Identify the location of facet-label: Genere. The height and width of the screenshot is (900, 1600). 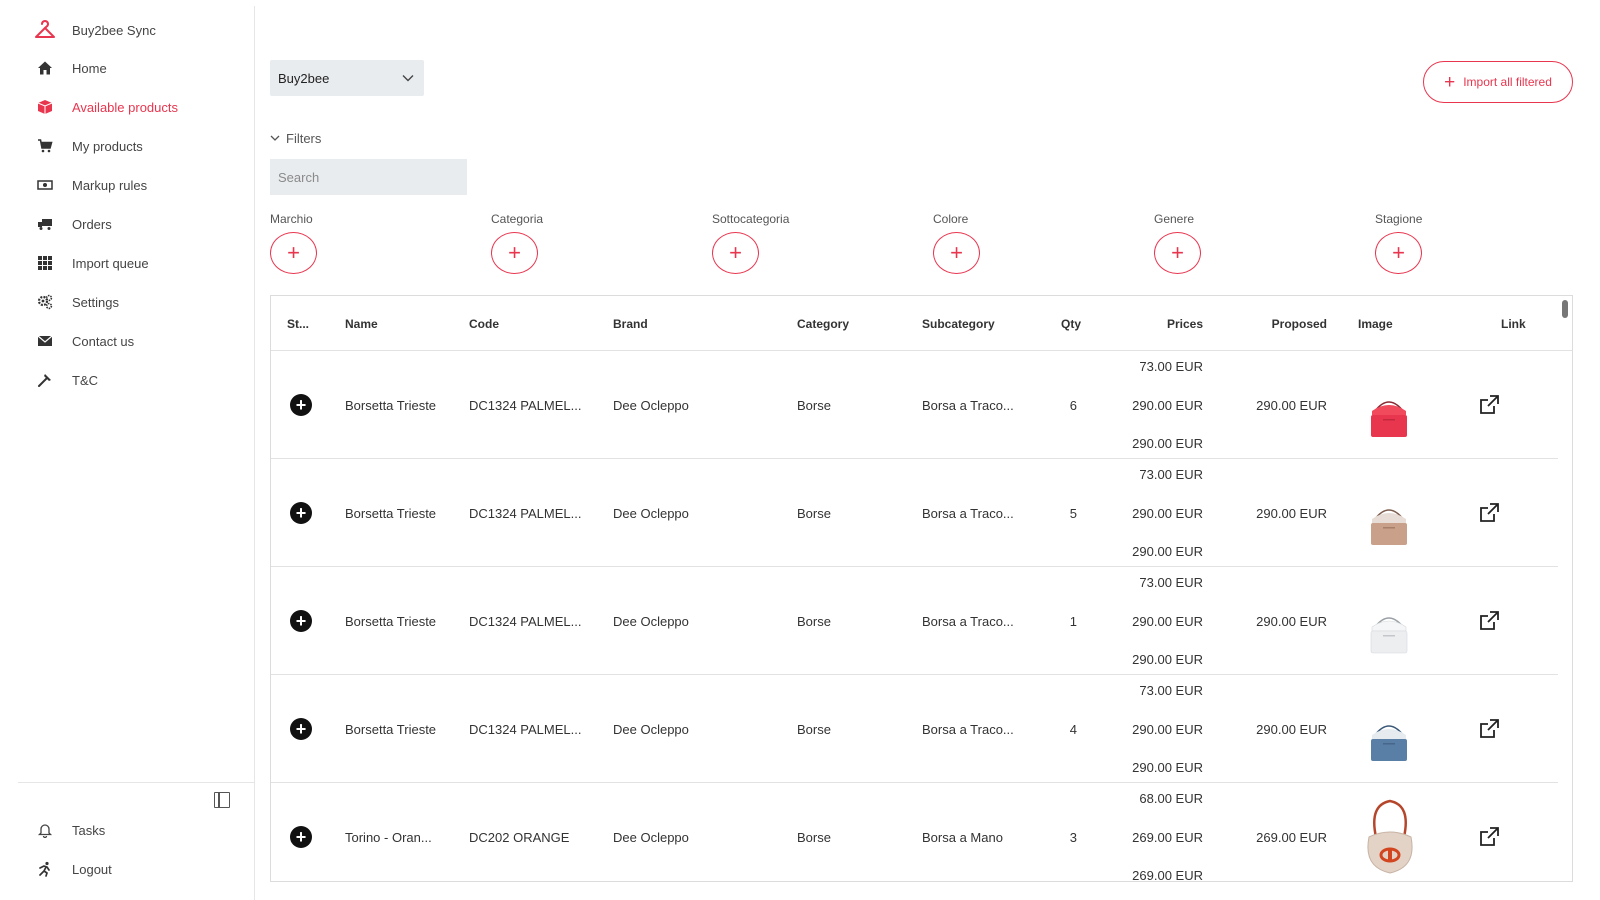
(1174, 219).